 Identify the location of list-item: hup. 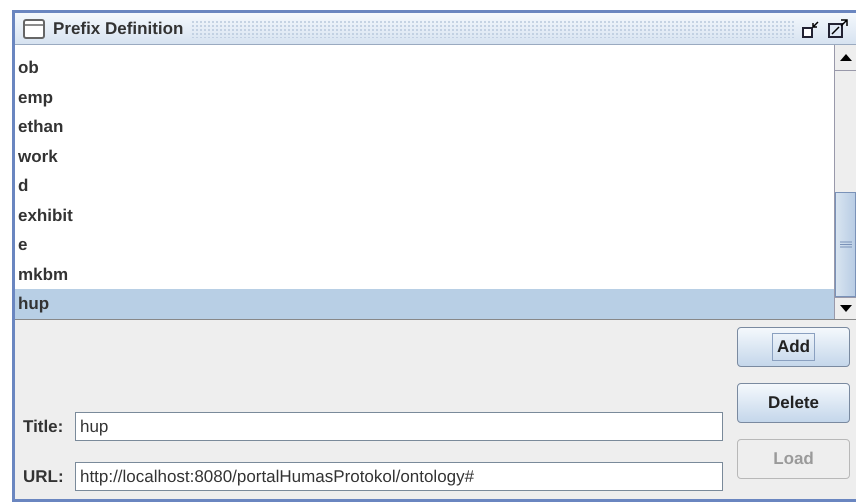
(424, 303).